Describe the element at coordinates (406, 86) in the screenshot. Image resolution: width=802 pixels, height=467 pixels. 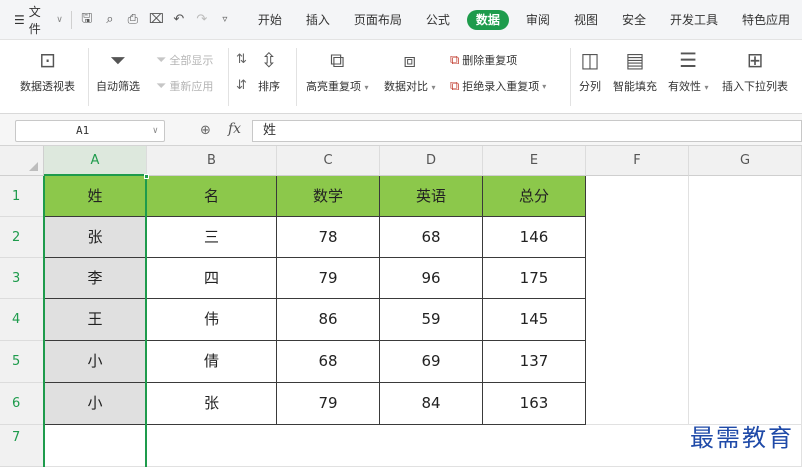
I see `data-compare-label: 数据对比` at that location.